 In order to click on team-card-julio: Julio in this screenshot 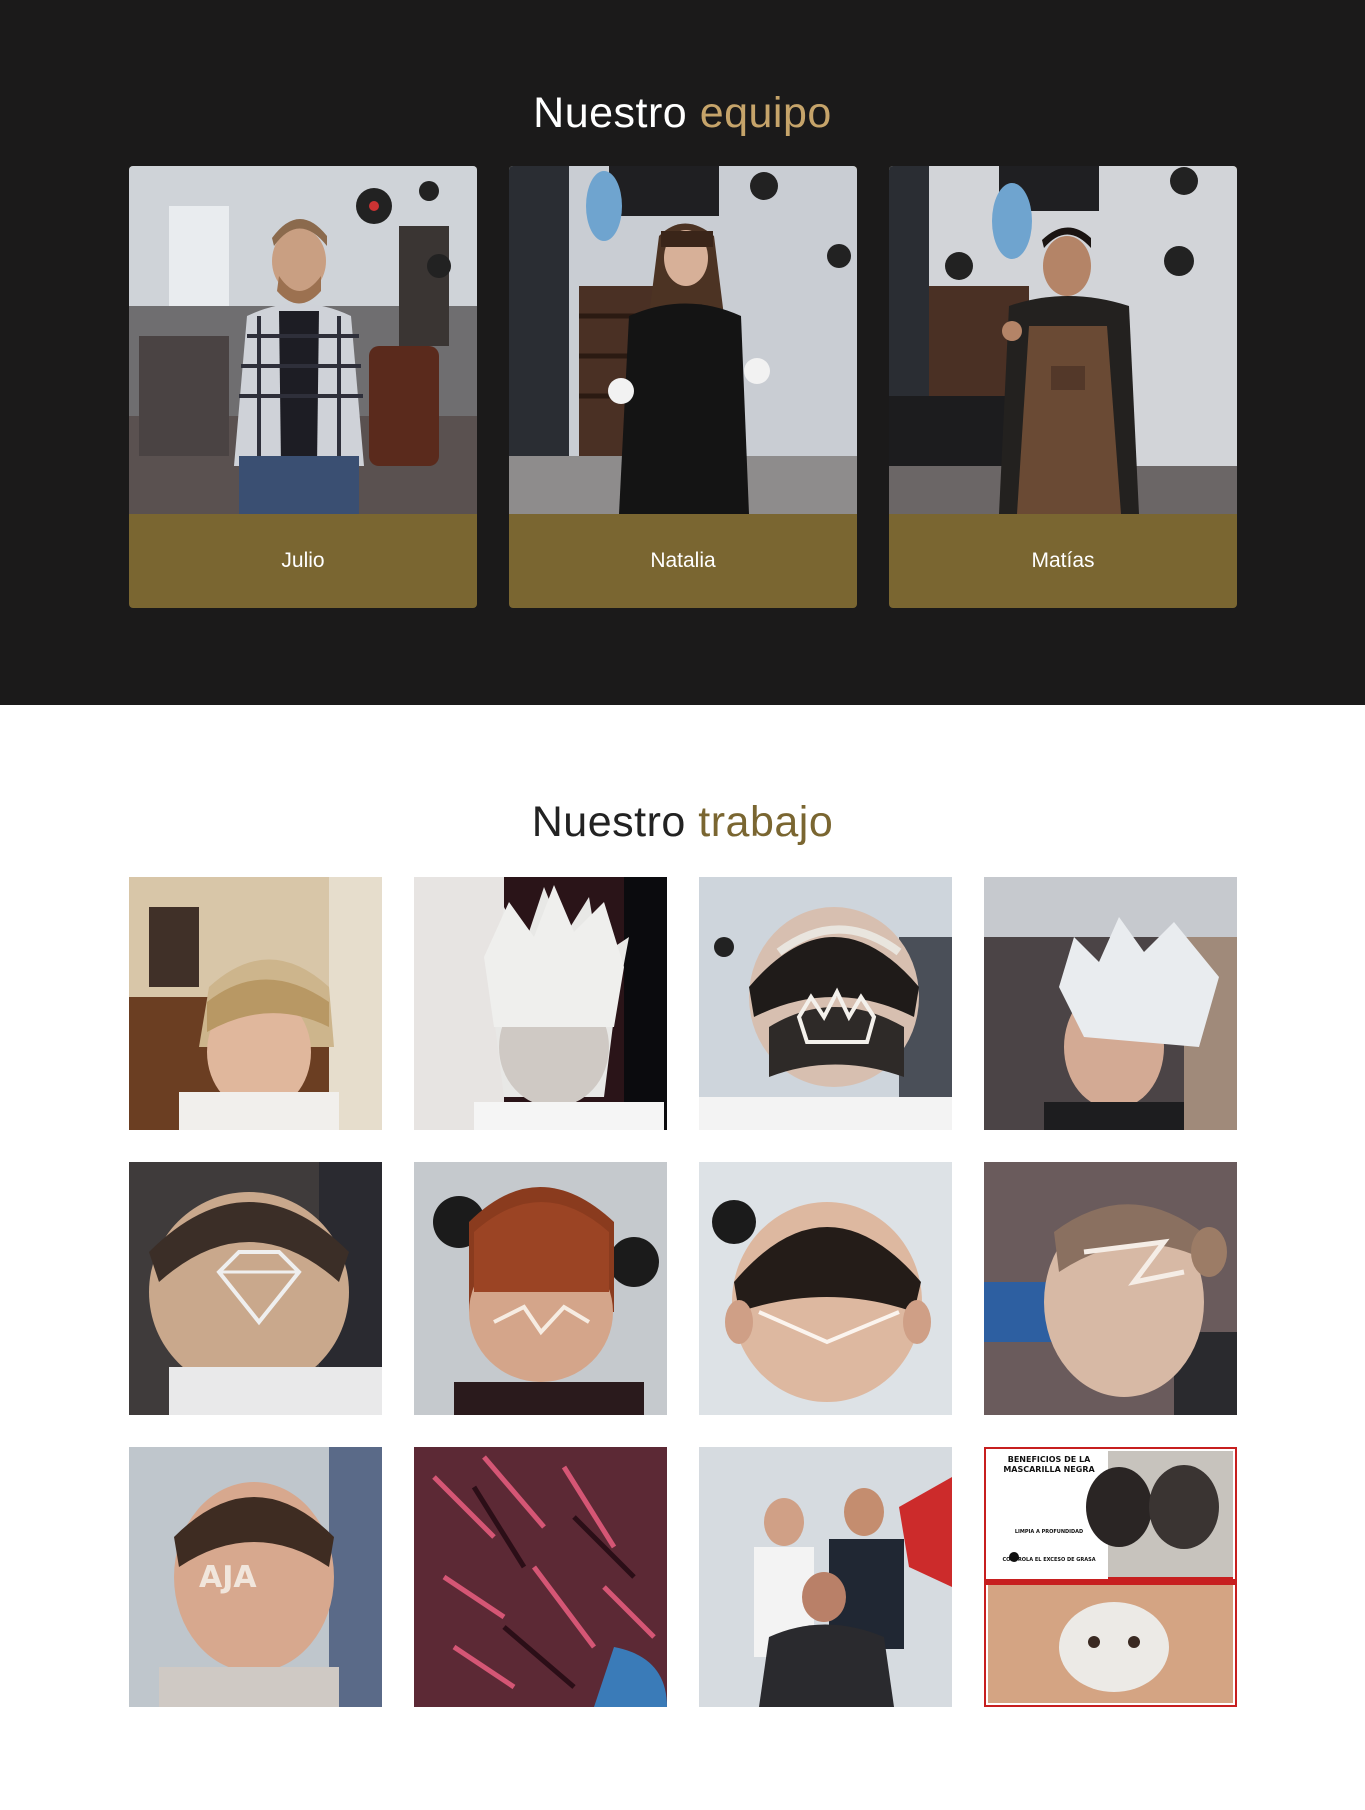, I will do `click(303, 387)`.